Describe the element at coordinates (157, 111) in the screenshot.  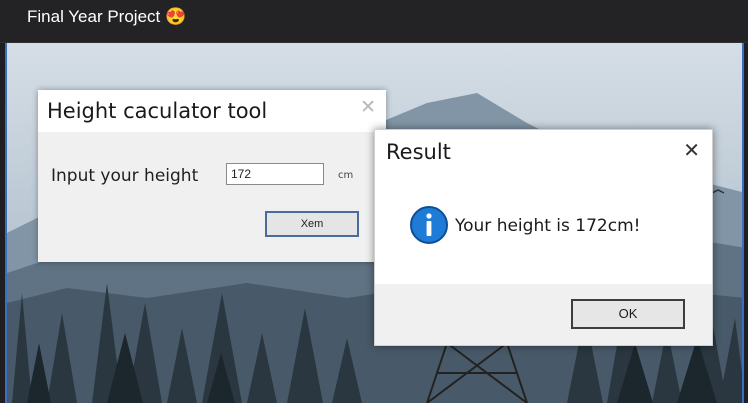
I see `height-calculator-title: Height caculator tool` at that location.